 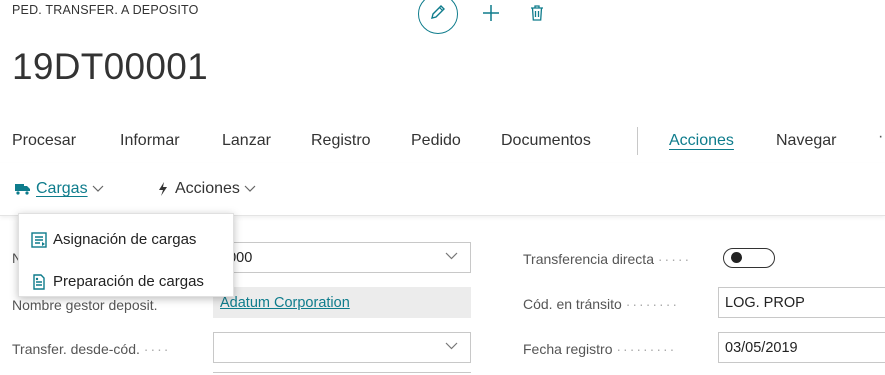 What do you see at coordinates (105, 10) in the screenshot?
I see `page-caption: PED. TRANSFER. A DEPOSITO` at bounding box center [105, 10].